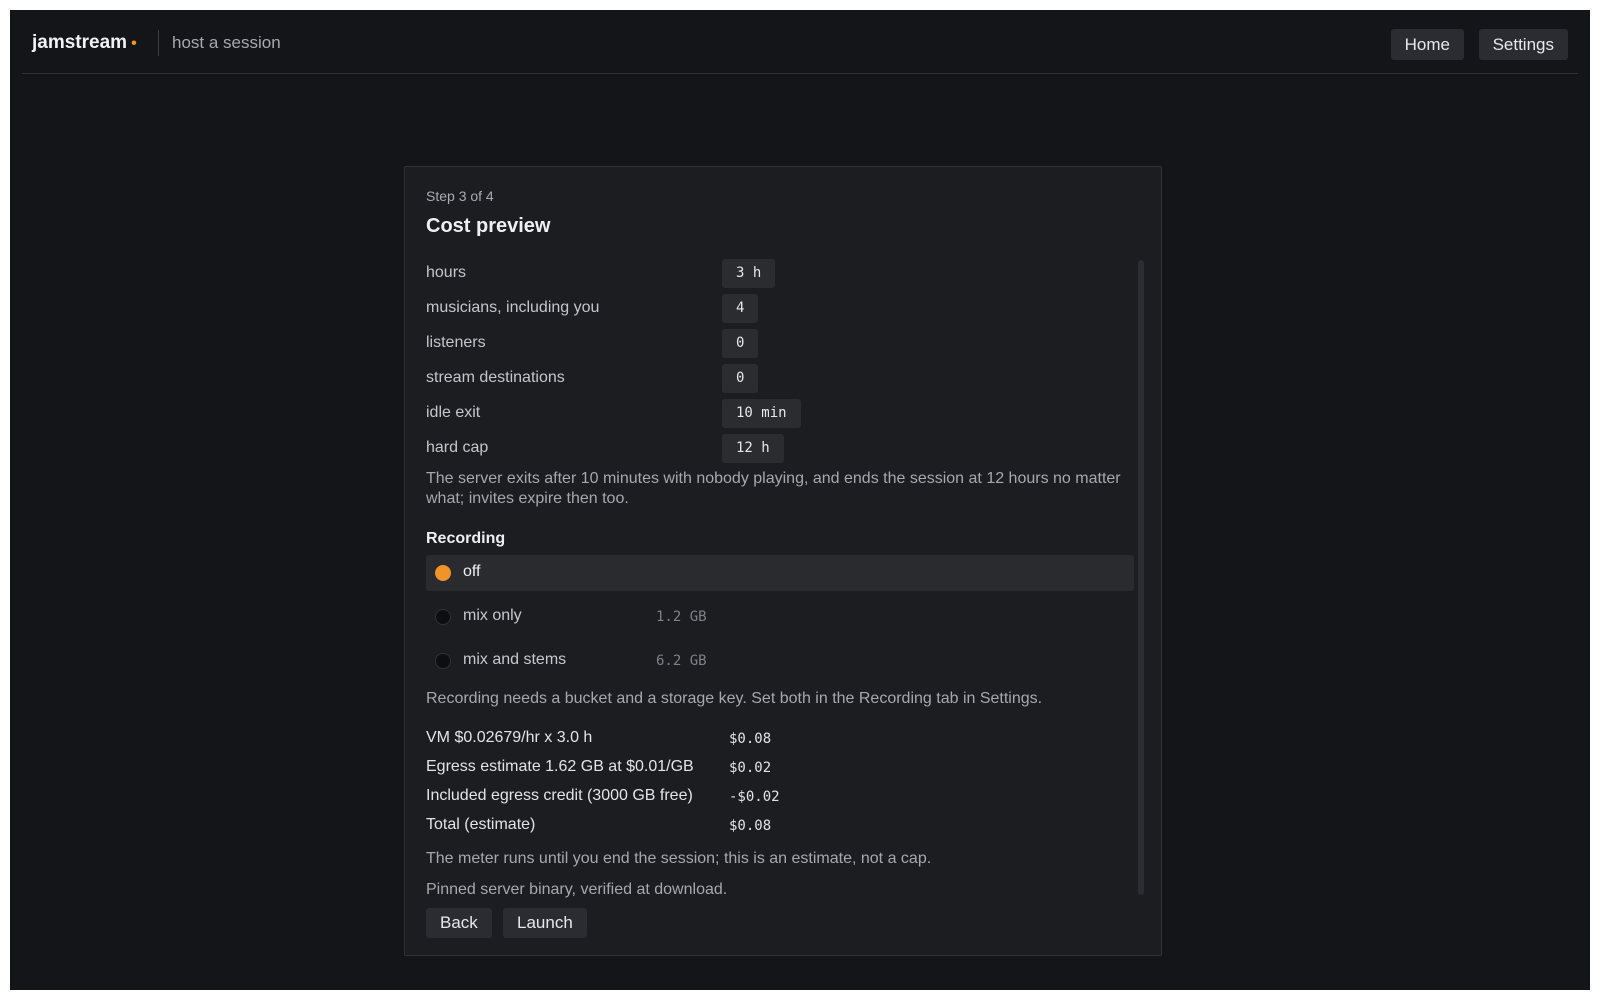 The width and height of the screenshot is (1600, 1000). What do you see at coordinates (559, 795) in the screenshot?
I see `cost-label: Included egress credit (3000 GB free)` at bounding box center [559, 795].